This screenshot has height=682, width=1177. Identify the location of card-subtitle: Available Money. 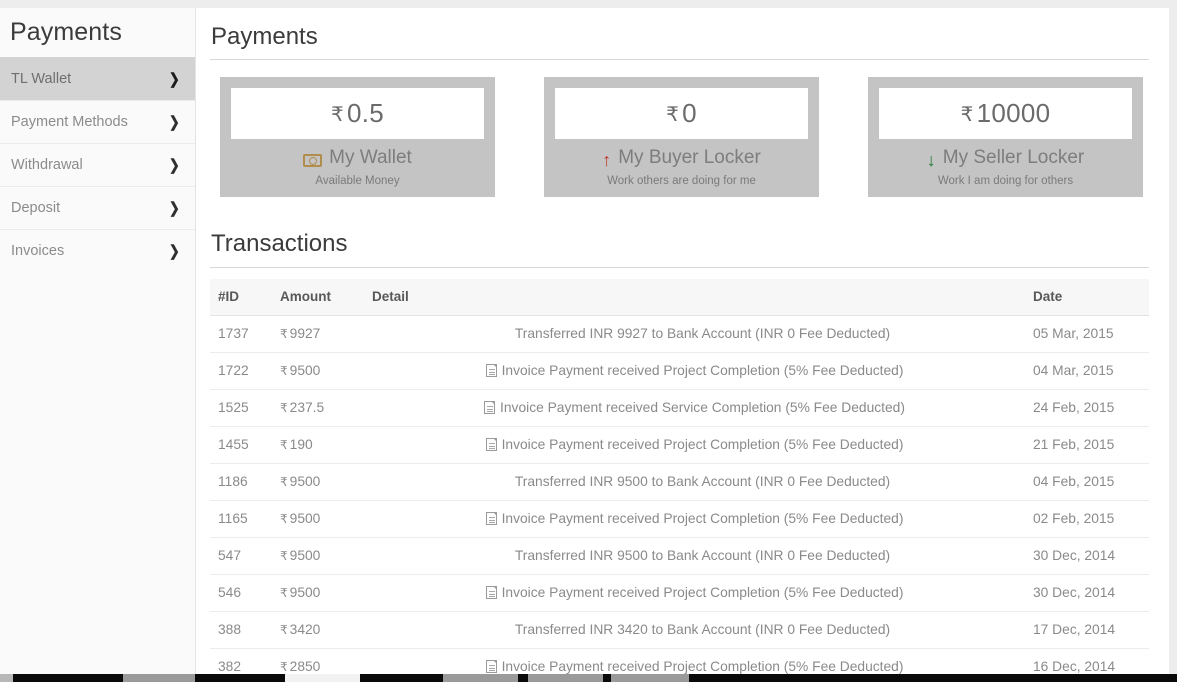
(357, 181).